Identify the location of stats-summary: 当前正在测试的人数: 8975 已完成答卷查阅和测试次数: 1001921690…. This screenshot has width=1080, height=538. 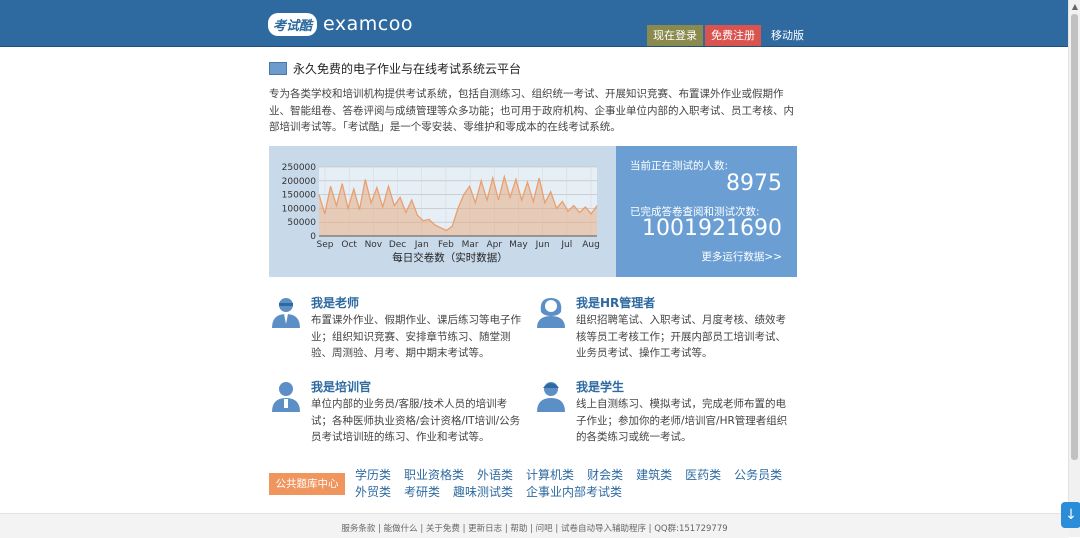
(706, 211).